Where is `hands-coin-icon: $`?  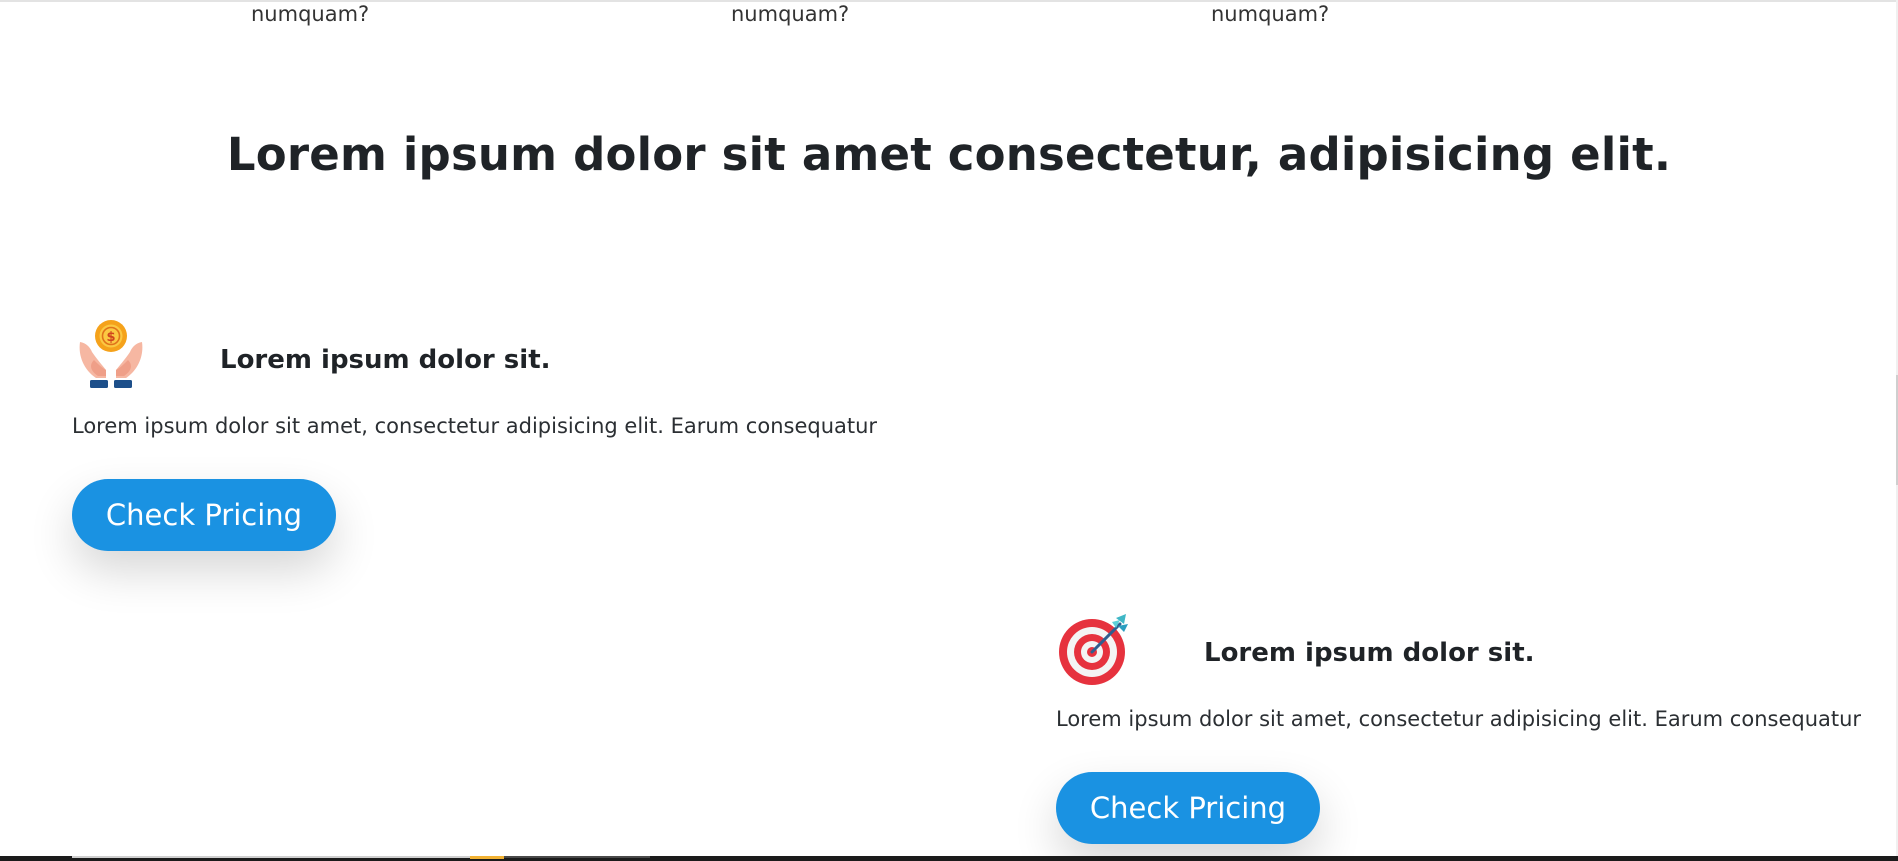 hands-coin-icon: $ is located at coordinates (111, 354).